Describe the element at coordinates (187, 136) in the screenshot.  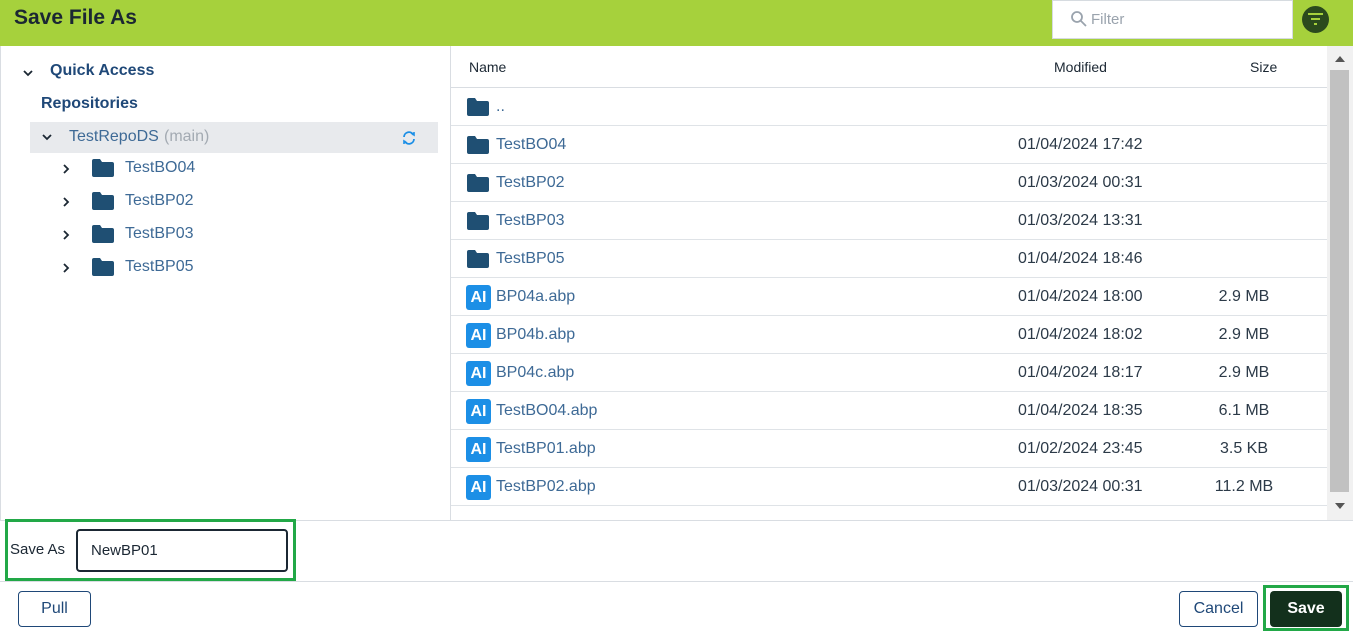
I see `repo-branch: (main)` at that location.